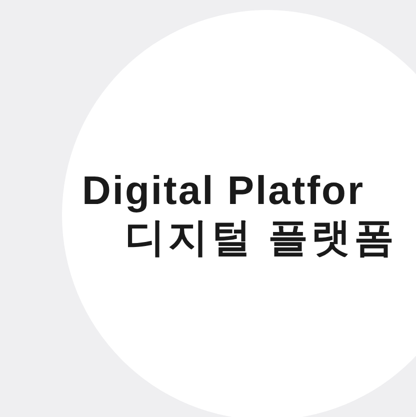  I want to click on heading-subtitle: 디지털 플랫폼, so click(261, 238).